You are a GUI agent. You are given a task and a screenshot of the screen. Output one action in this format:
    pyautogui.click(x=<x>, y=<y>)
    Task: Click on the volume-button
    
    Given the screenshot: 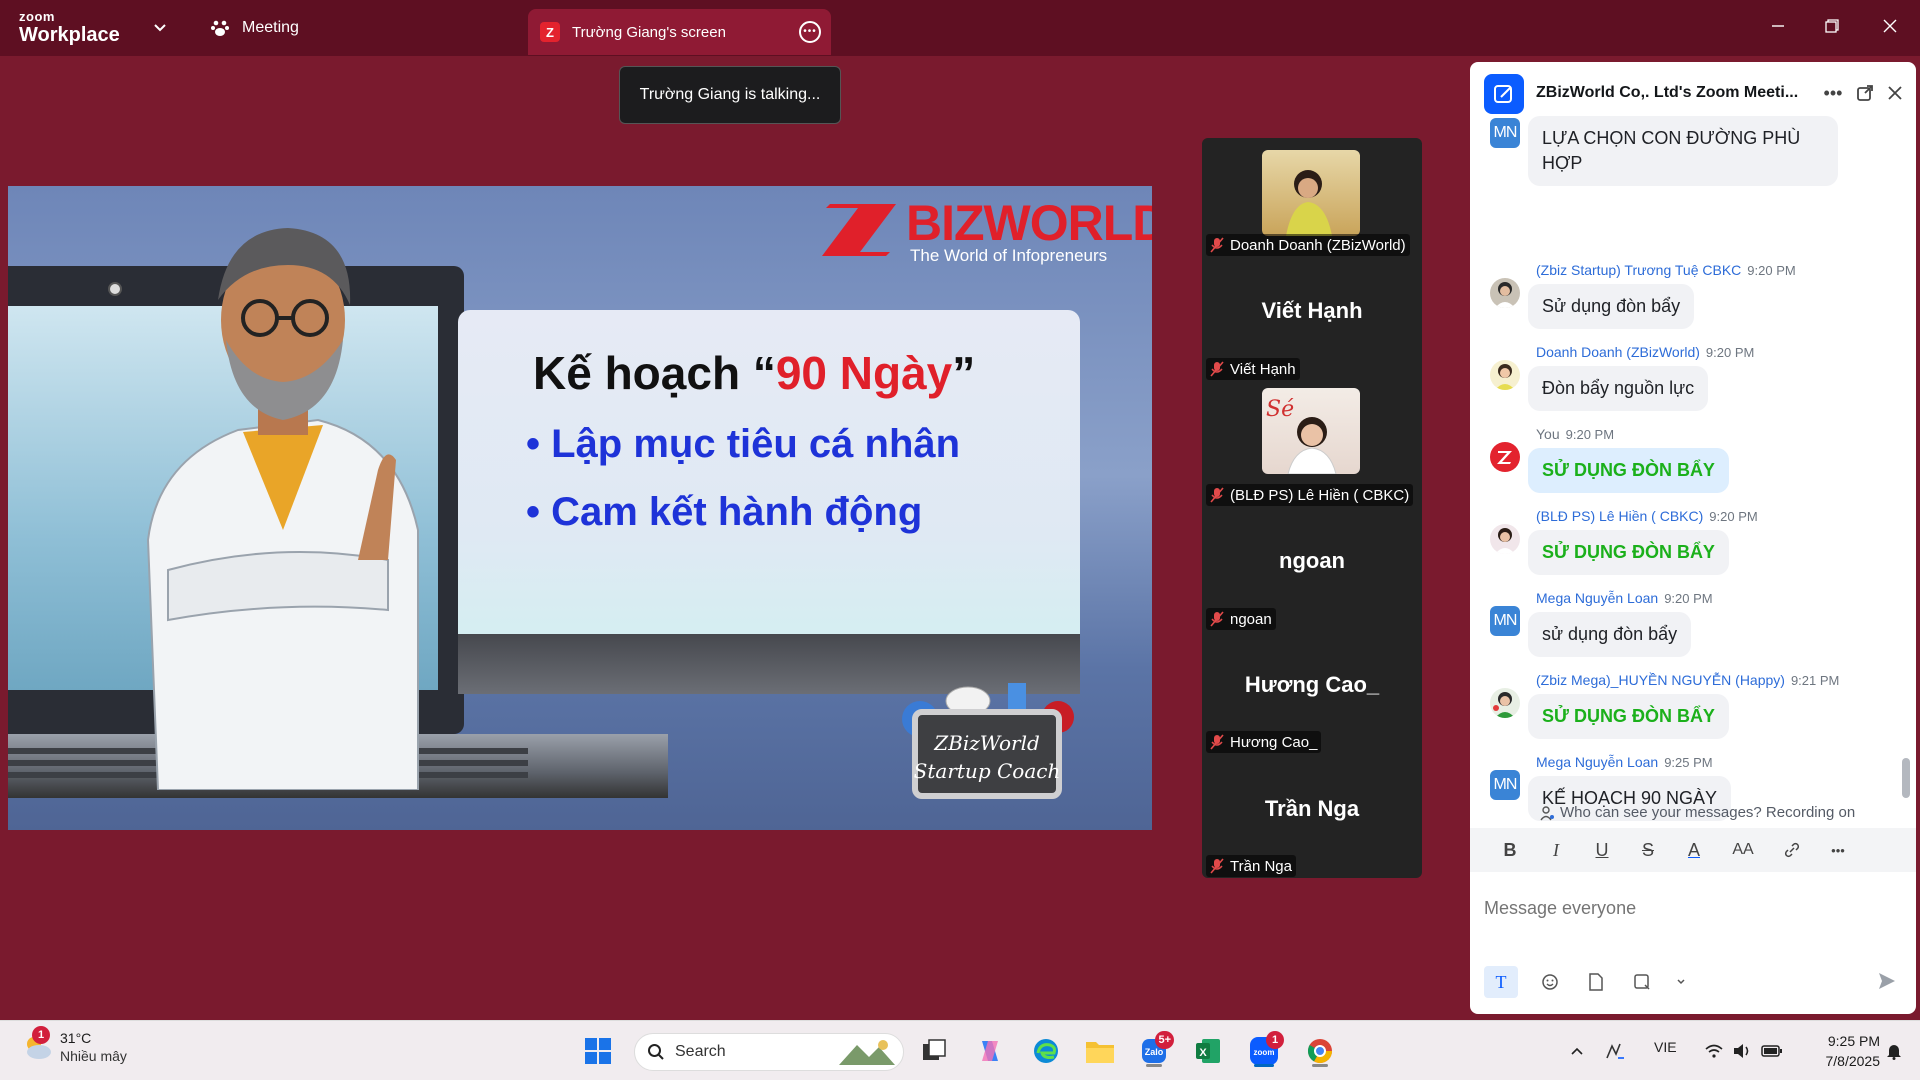 What is the action you would take?
    pyautogui.click(x=1742, y=1051)
    